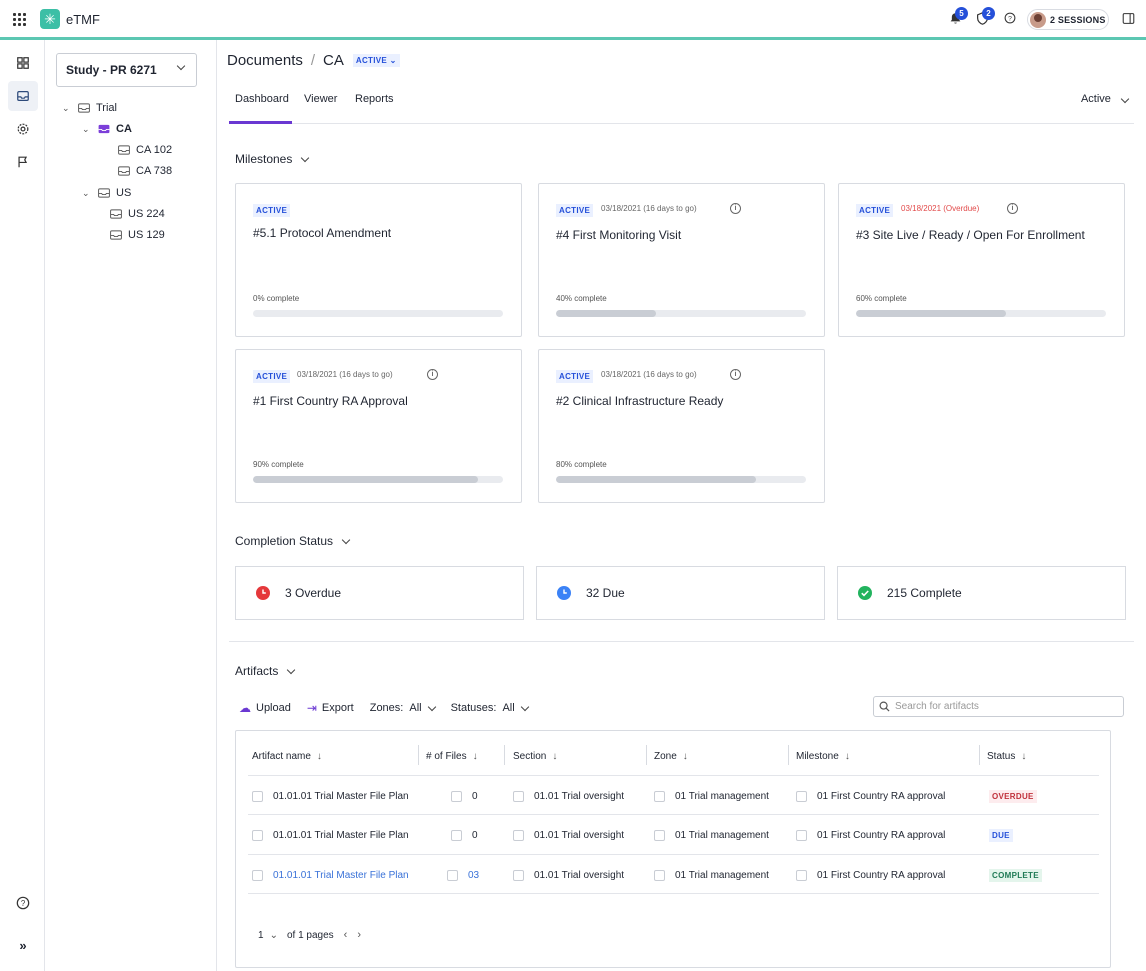 The image size is (1146, 971). I want to click on tree-node-ca-102: CA 102, so click(145, 150).